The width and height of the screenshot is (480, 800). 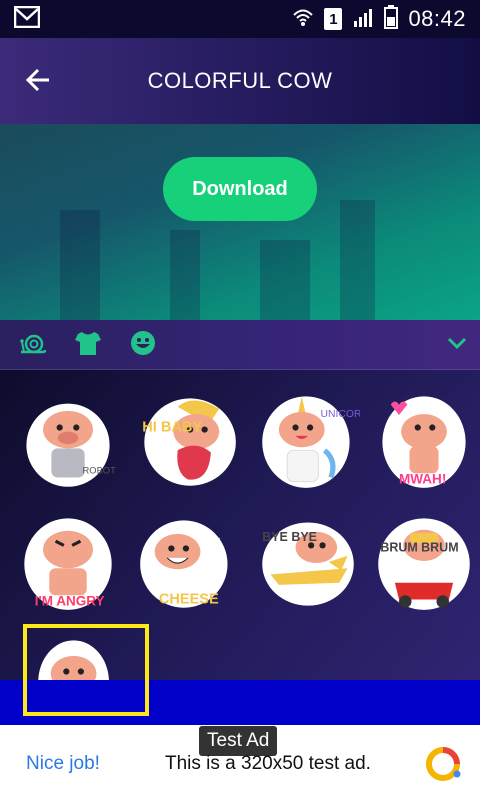 I want to click on sticker-caption: HI BABY, so click(x=172, y=428).